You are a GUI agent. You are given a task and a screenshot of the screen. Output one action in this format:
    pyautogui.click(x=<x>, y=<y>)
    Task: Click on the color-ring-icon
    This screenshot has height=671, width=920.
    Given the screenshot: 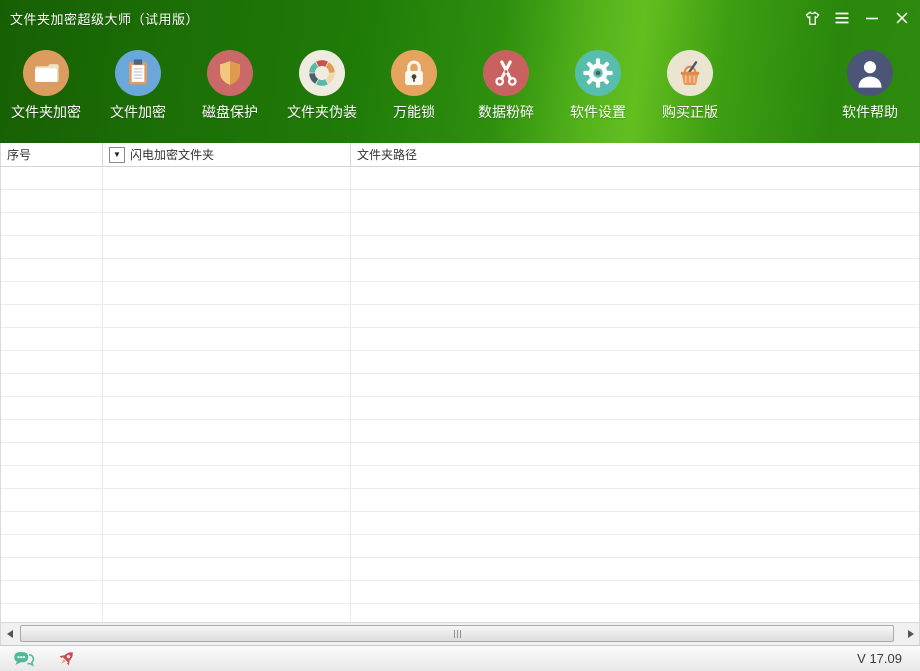 What is the action you would take?
    pyautogui.click(x=322, y=73)
    